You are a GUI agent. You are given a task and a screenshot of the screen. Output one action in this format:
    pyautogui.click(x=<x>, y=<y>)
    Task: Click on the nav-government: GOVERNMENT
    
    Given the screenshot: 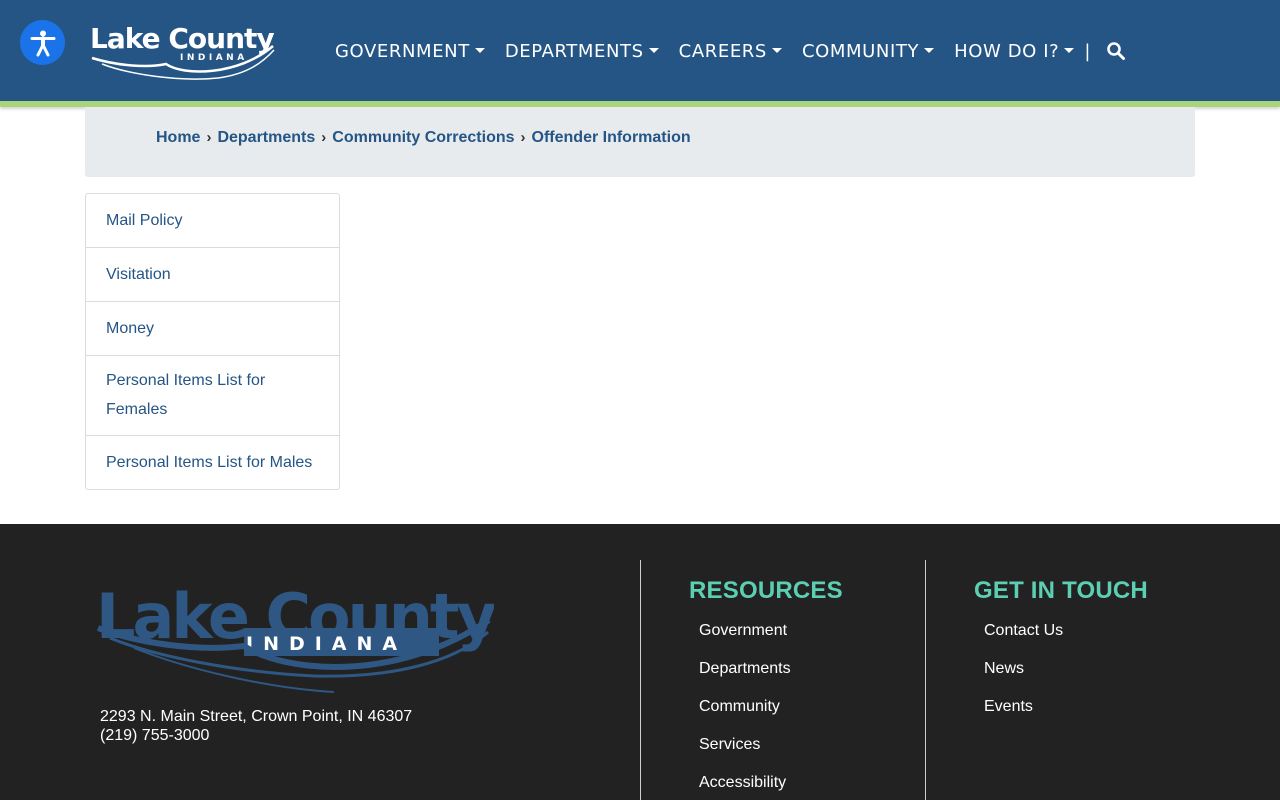 What is the action you would take?
    pyautogui.click(x=410, y=51)
    